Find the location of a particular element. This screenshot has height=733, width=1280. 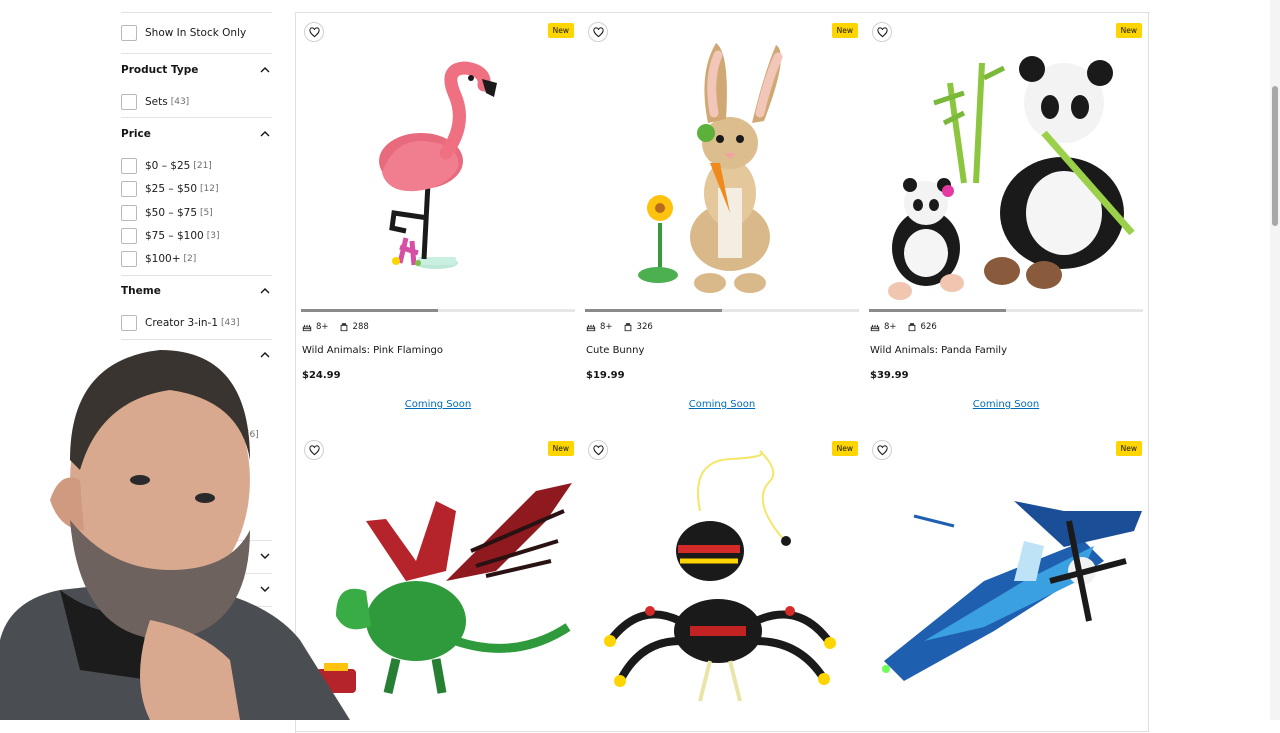

option-label: $75 – $100 is located at coordinates (174, 236).